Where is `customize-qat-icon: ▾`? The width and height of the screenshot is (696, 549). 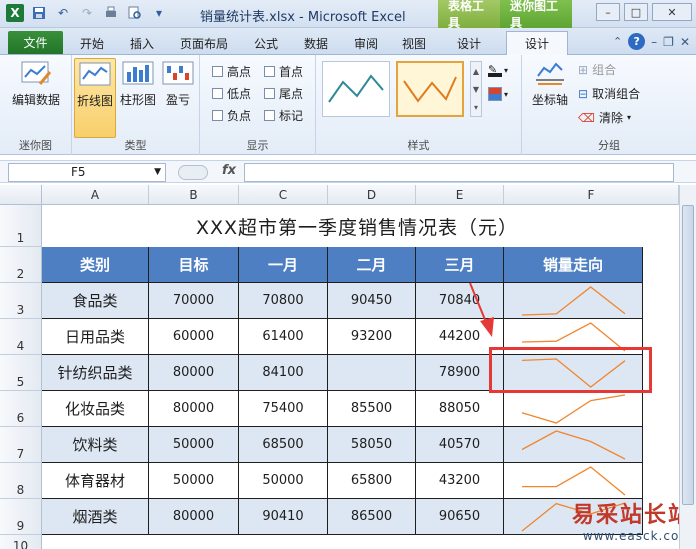
customize-qat-icon: ▾ is located at coordinates (159, 13).